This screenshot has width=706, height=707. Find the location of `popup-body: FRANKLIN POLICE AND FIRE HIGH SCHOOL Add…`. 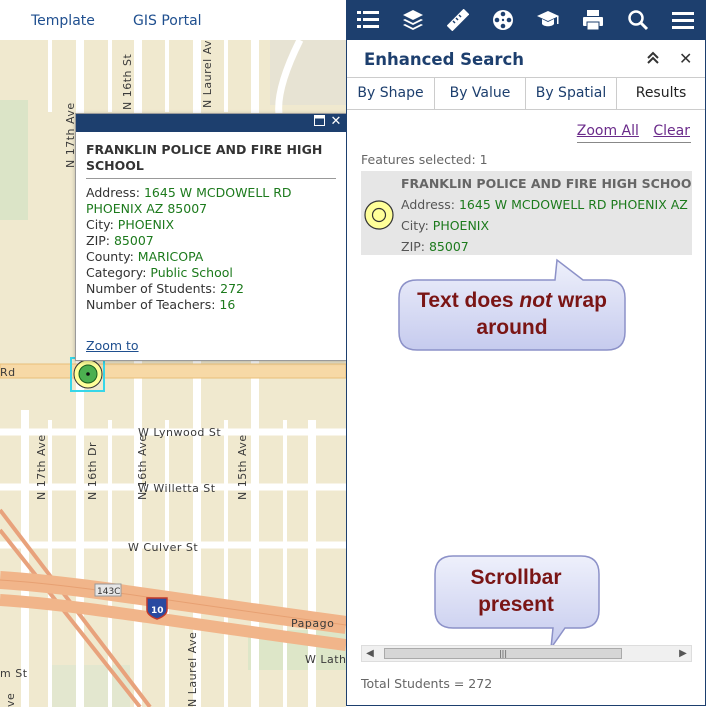

popup-body: FRANKLIN POLICE AND FIRE HIGH SCHOOL Add… is located at coordinates (211, 222).